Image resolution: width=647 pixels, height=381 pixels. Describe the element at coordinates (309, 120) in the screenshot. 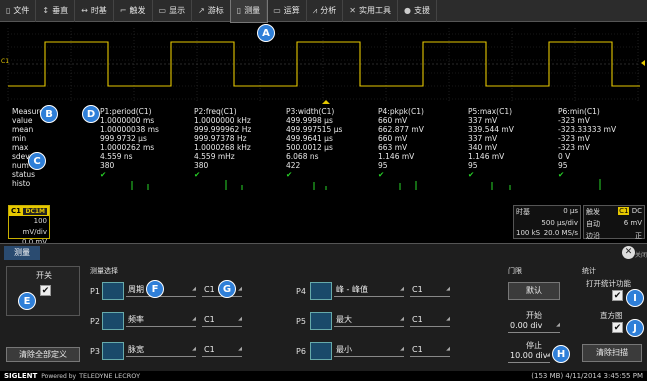

I see `table-cell: 499.9998 µs` at that location.